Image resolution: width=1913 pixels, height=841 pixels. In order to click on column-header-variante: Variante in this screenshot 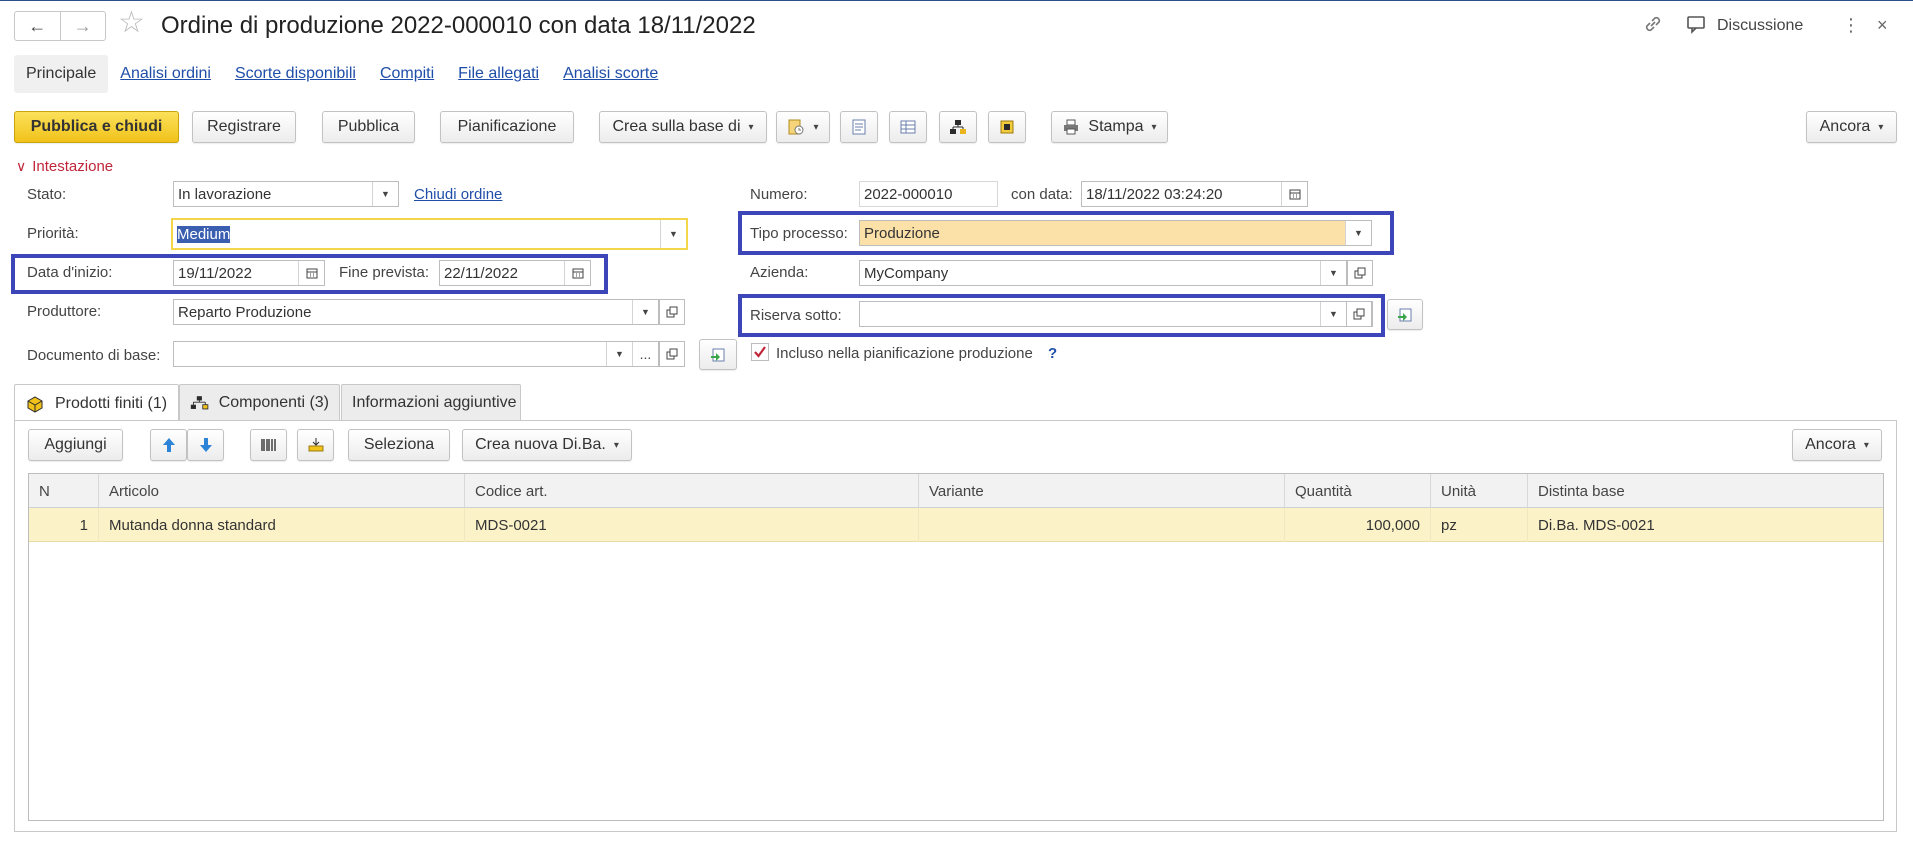, I will do `click(1102, 491)`.